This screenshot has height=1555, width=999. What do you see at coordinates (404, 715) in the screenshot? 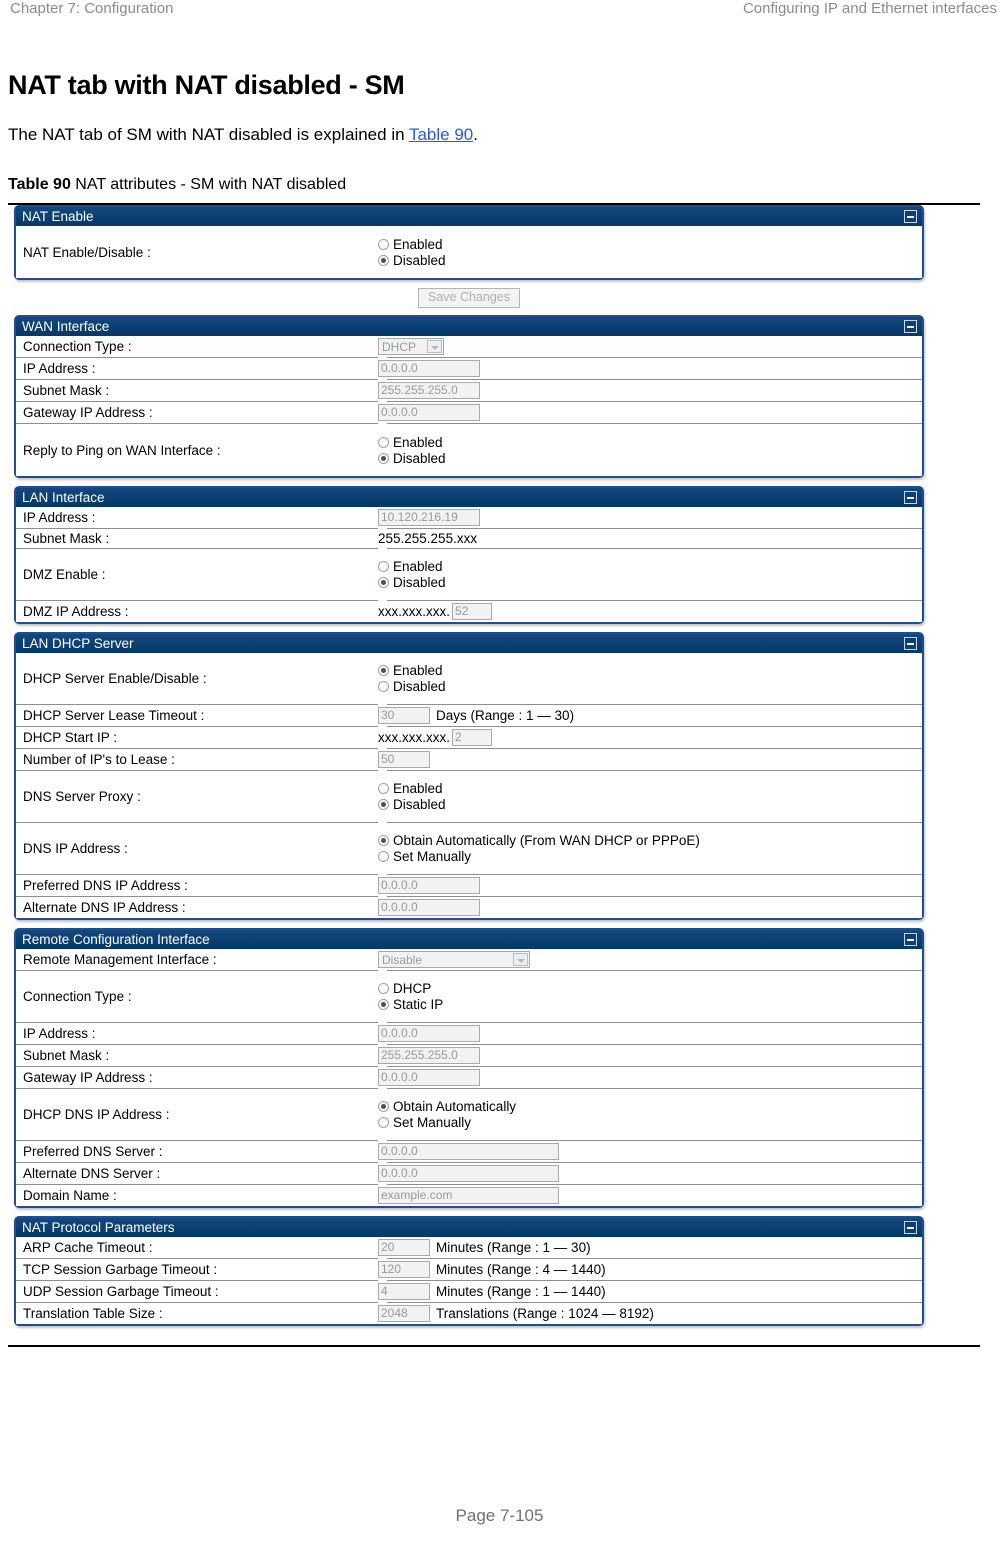
I see `input-dhcp-server-lease-timeout: 30` at bounding box center [404, 715].